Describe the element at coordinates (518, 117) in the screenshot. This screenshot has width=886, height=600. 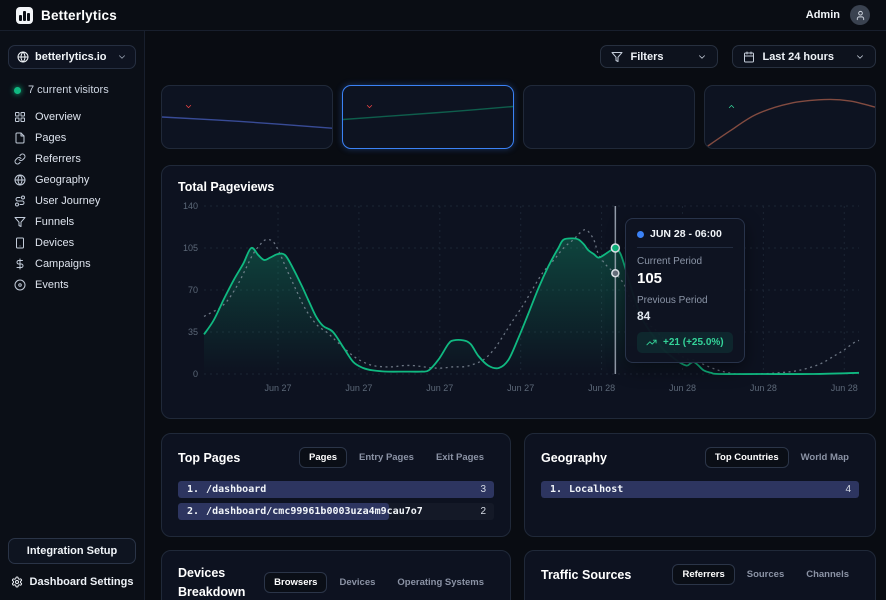
I see `stat-cards` at that location.